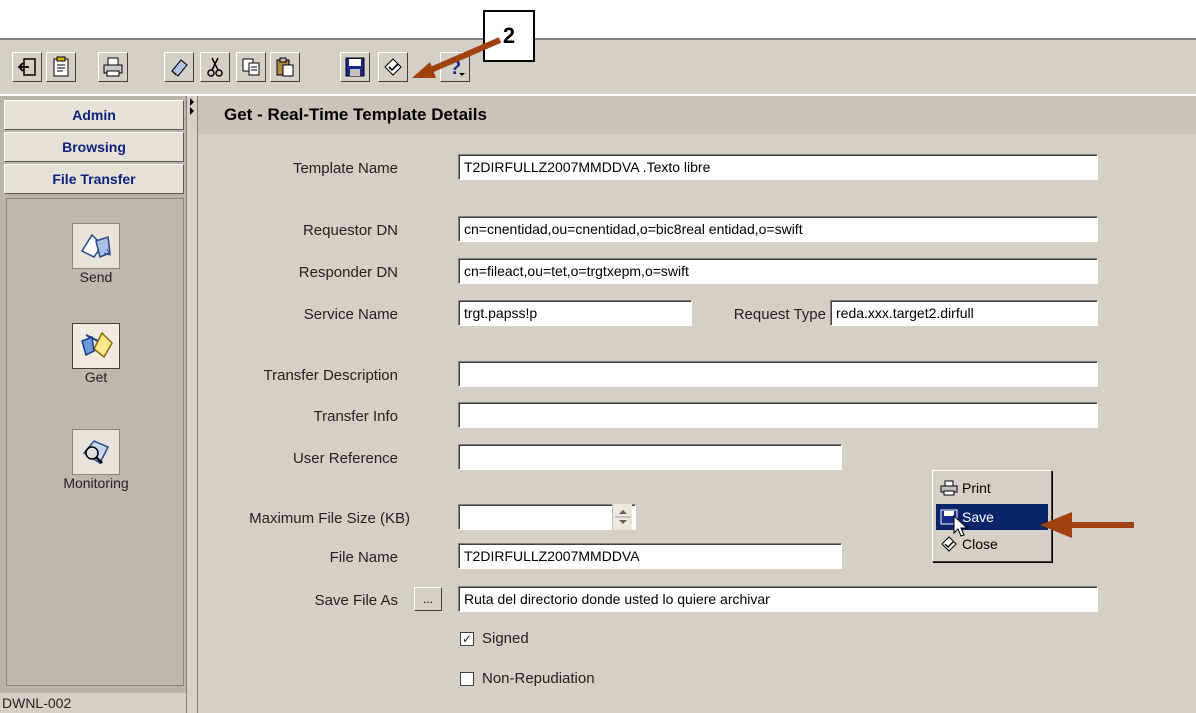  Describe the element at coordinates (1087, 525) in the screenshot. I see `callout-arrow-save` at that location.